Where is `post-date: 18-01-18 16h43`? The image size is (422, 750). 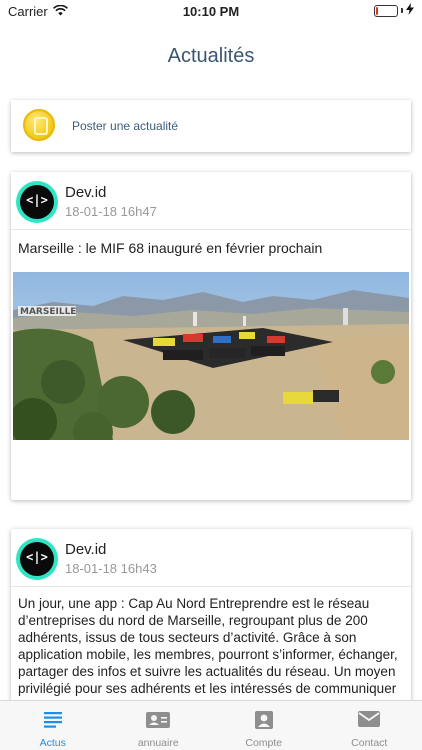
post-date: 18-01-18 16h43 is located at coordinates (111, 568).